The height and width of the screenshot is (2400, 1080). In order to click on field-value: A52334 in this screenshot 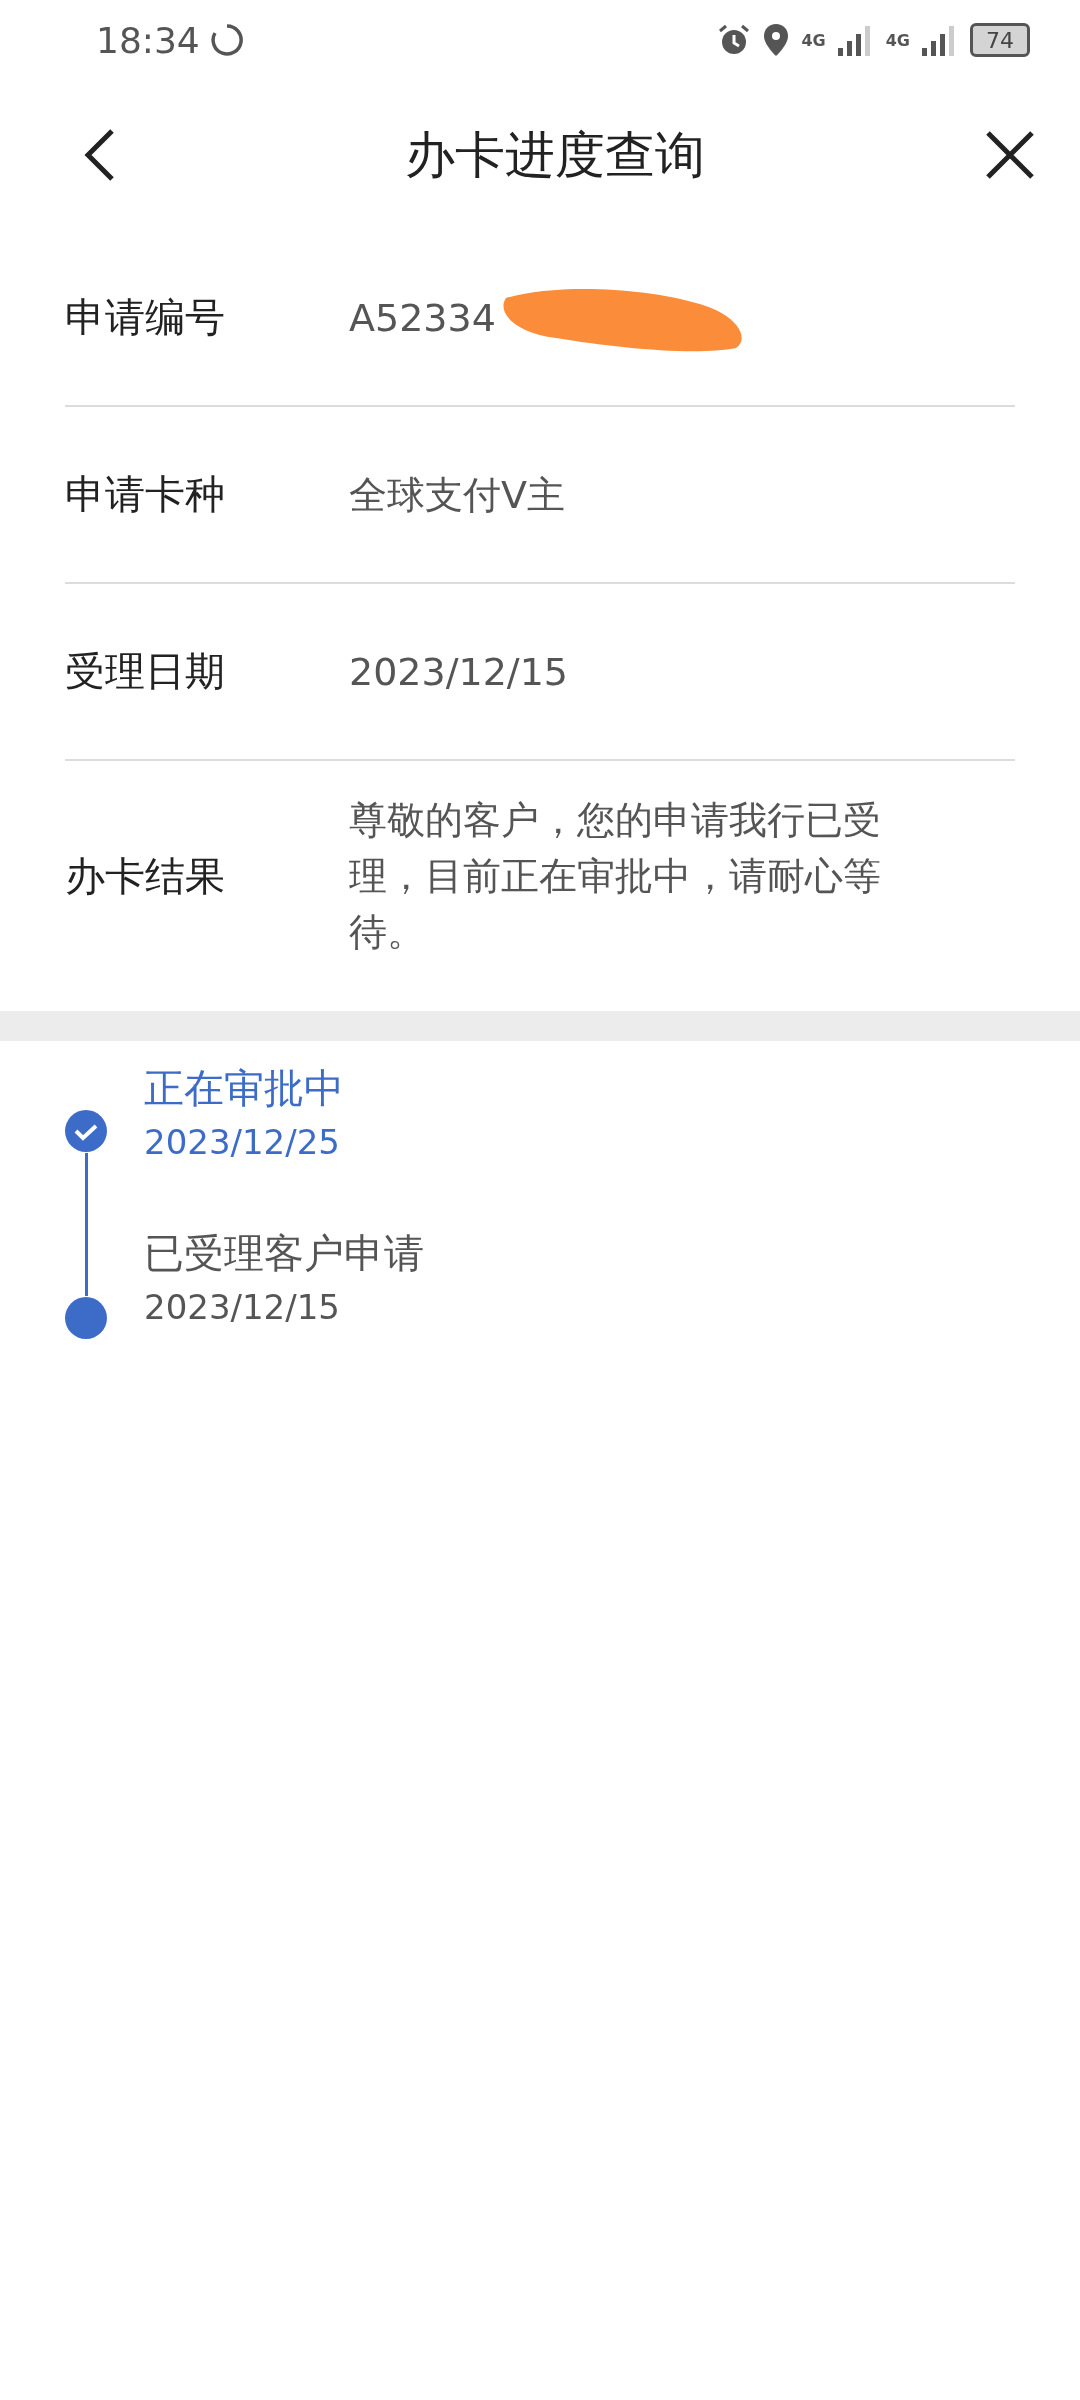, I will do `click(422, 318)`.